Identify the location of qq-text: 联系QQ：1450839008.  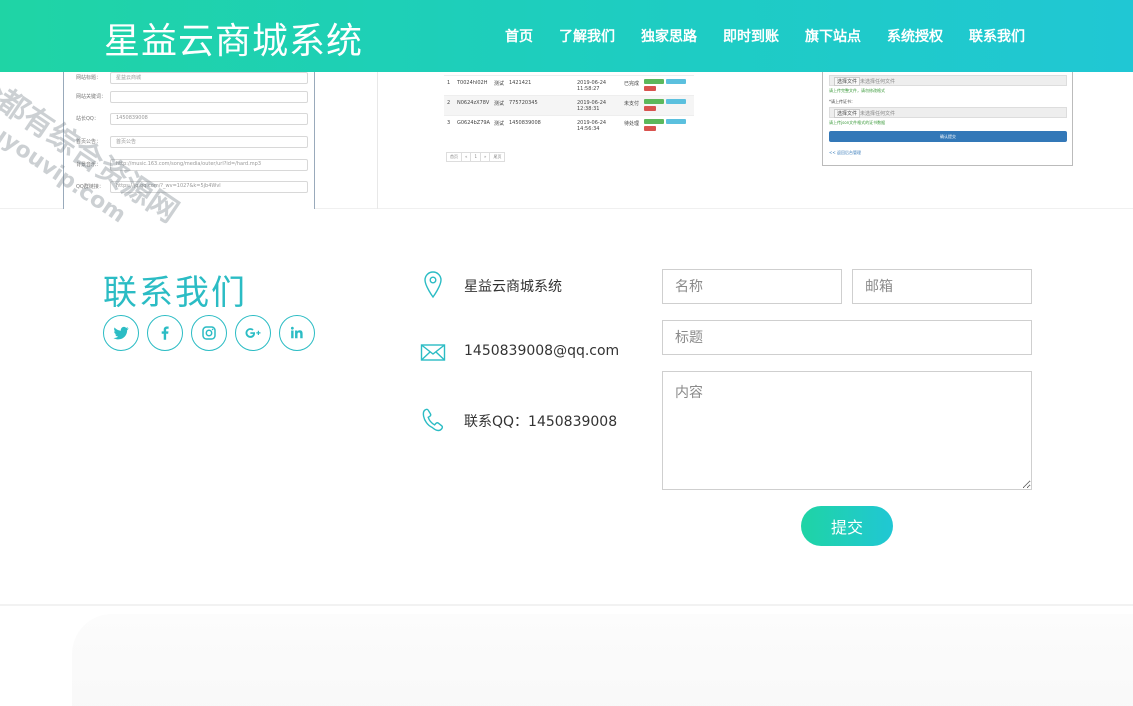
(541, 422).